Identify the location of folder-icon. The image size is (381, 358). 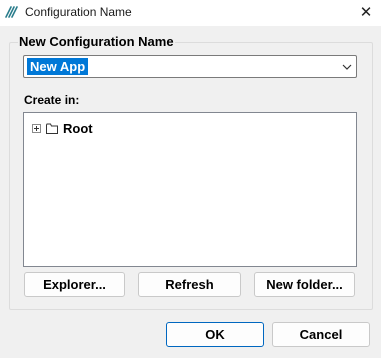
(52, 128).